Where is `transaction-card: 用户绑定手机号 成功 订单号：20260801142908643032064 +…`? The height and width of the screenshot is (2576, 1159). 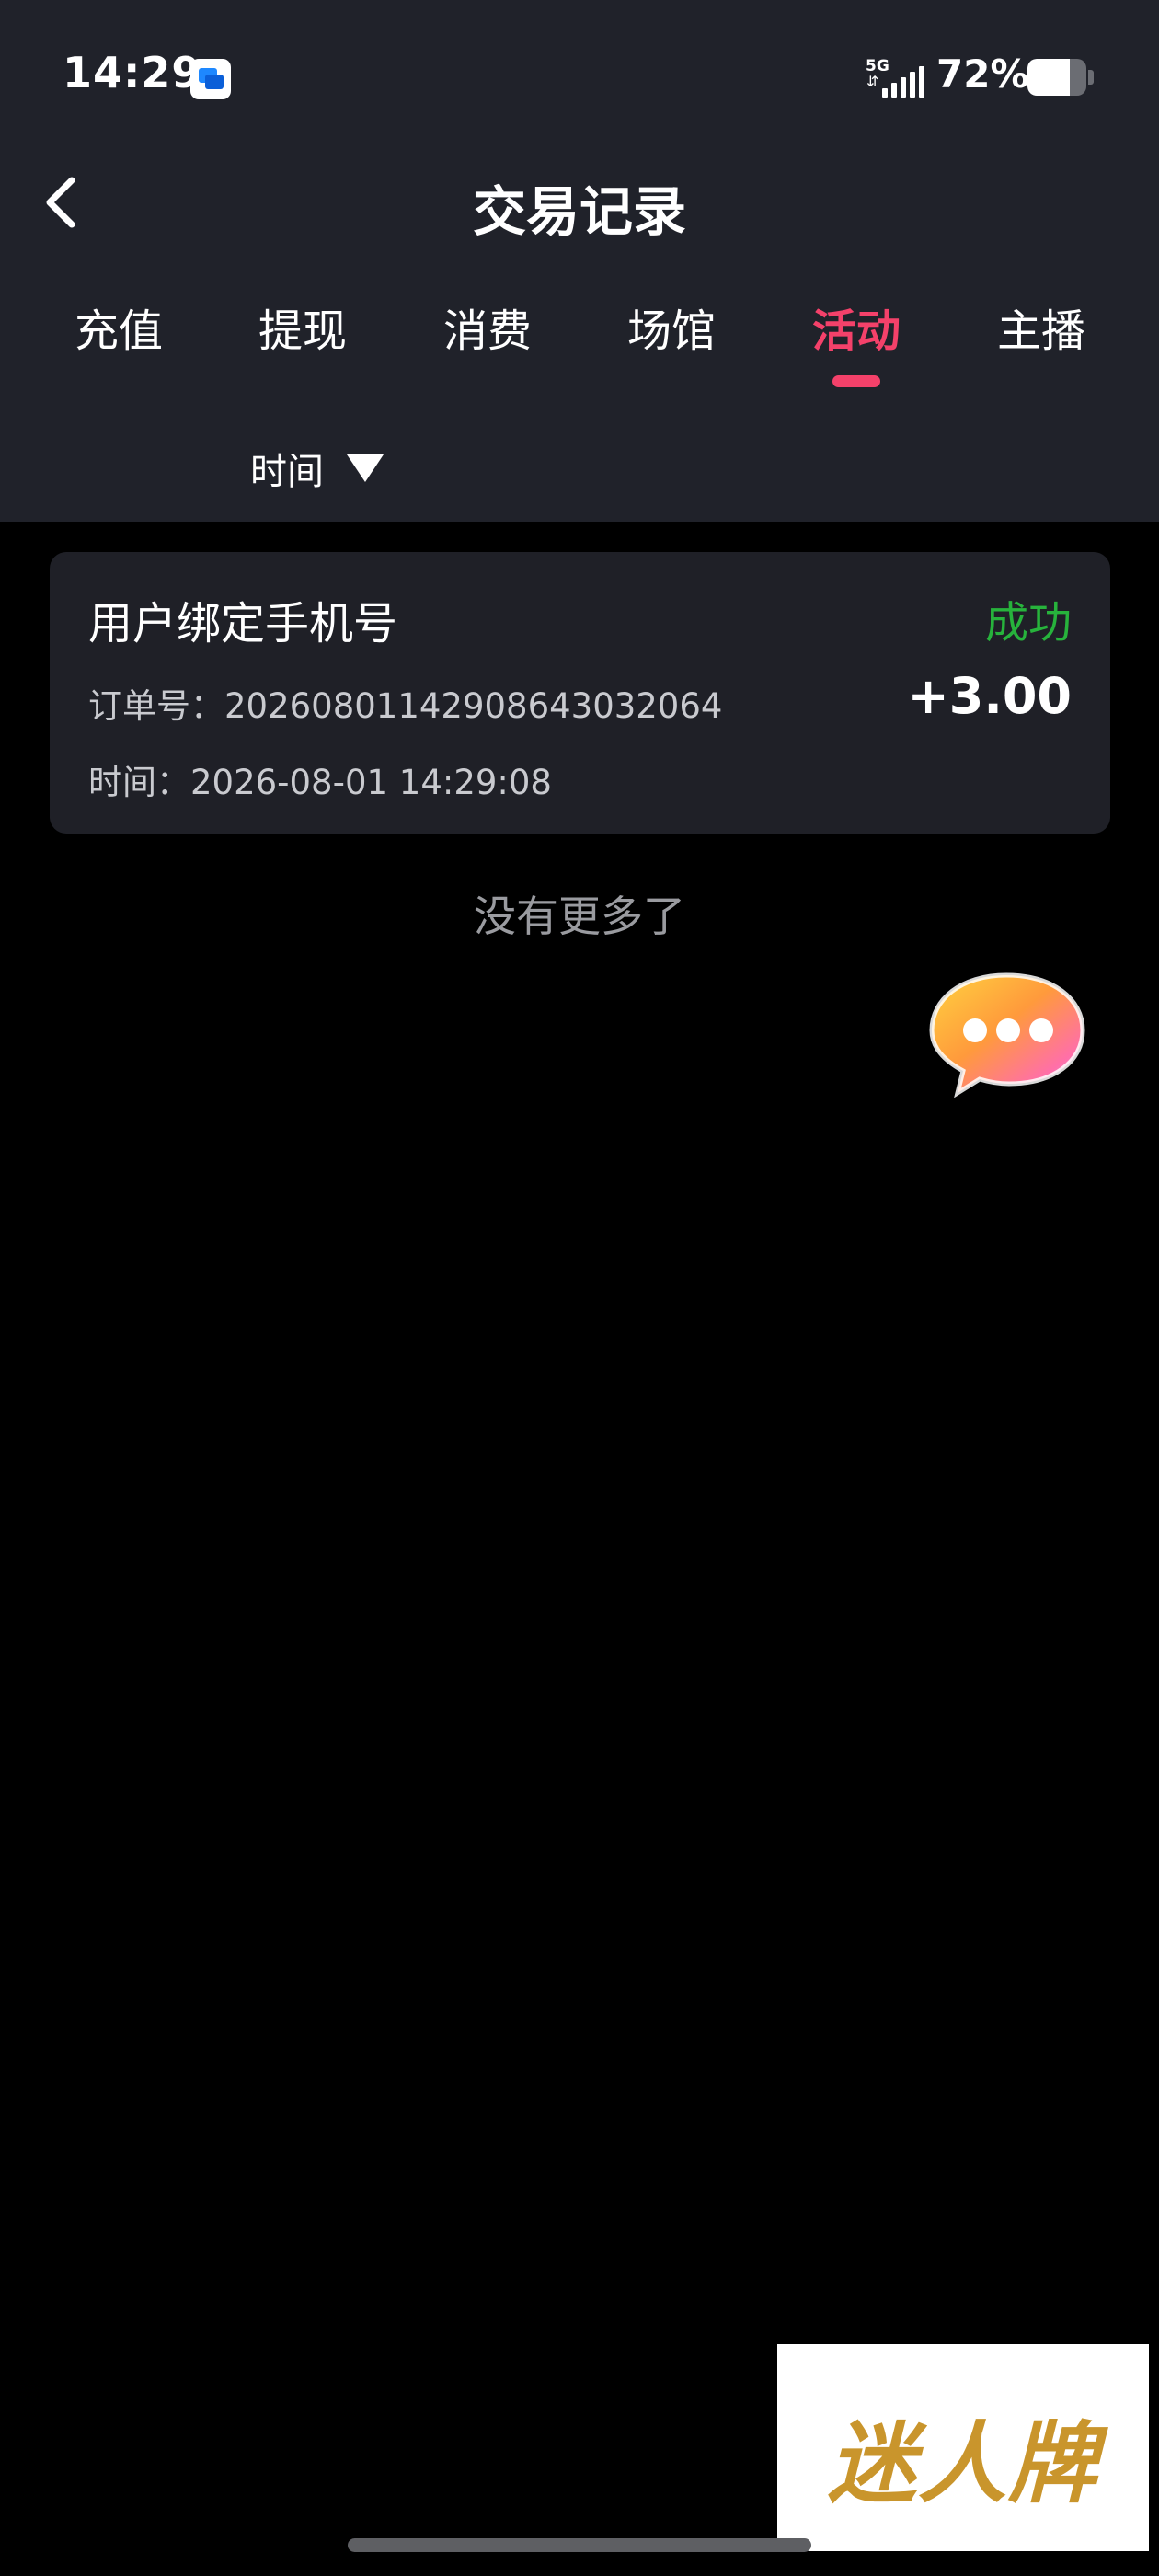 transaction-card: 用户绑定手机号 成功 订单号：20260801142908643032064 +… is located at coordinates (580, 693).